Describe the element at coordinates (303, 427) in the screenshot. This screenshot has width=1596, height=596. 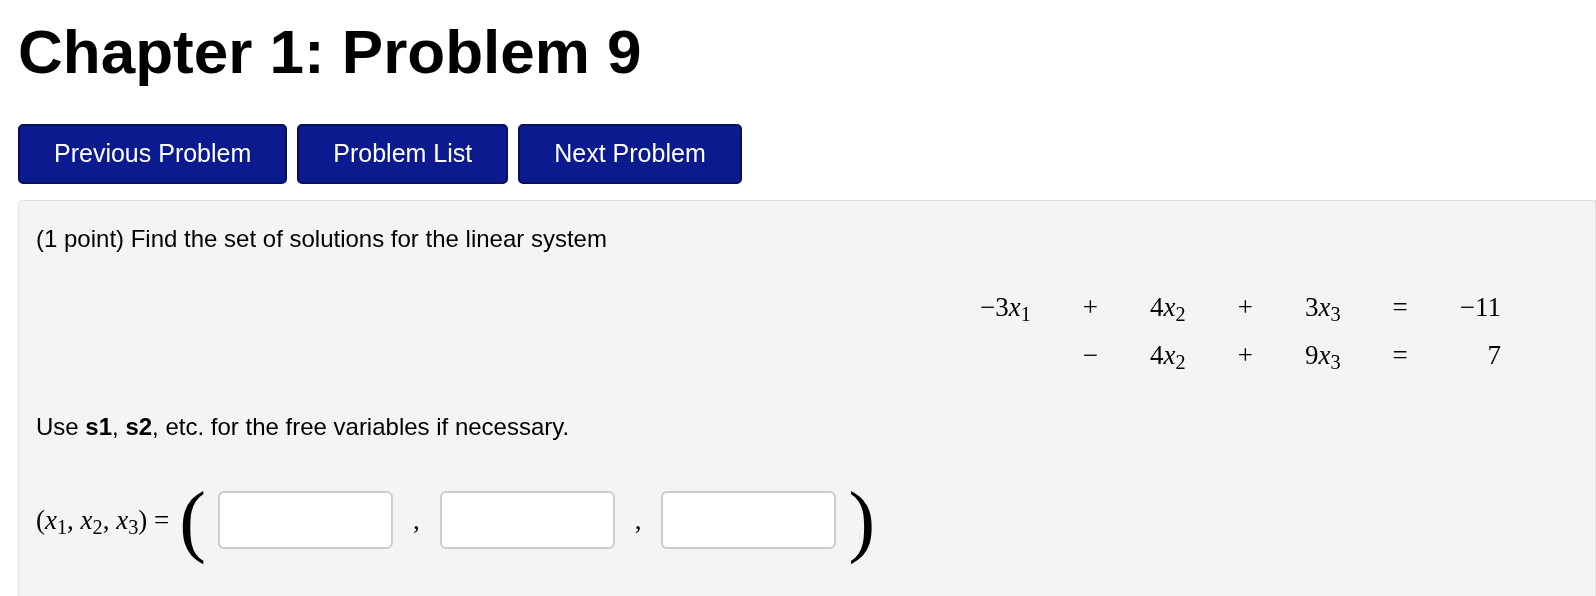
I see `instruction-text: Use s1, s2, etc. for the free variables if necessary.` at that location.